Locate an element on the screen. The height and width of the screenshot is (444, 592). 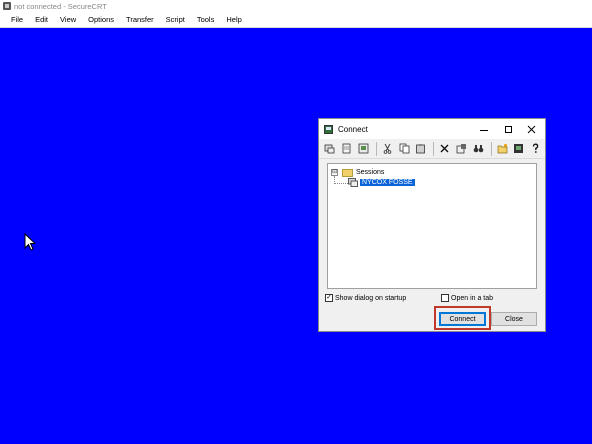
open-in-tab-checkbox: Open in a tab is located at coordinates (467, 298).